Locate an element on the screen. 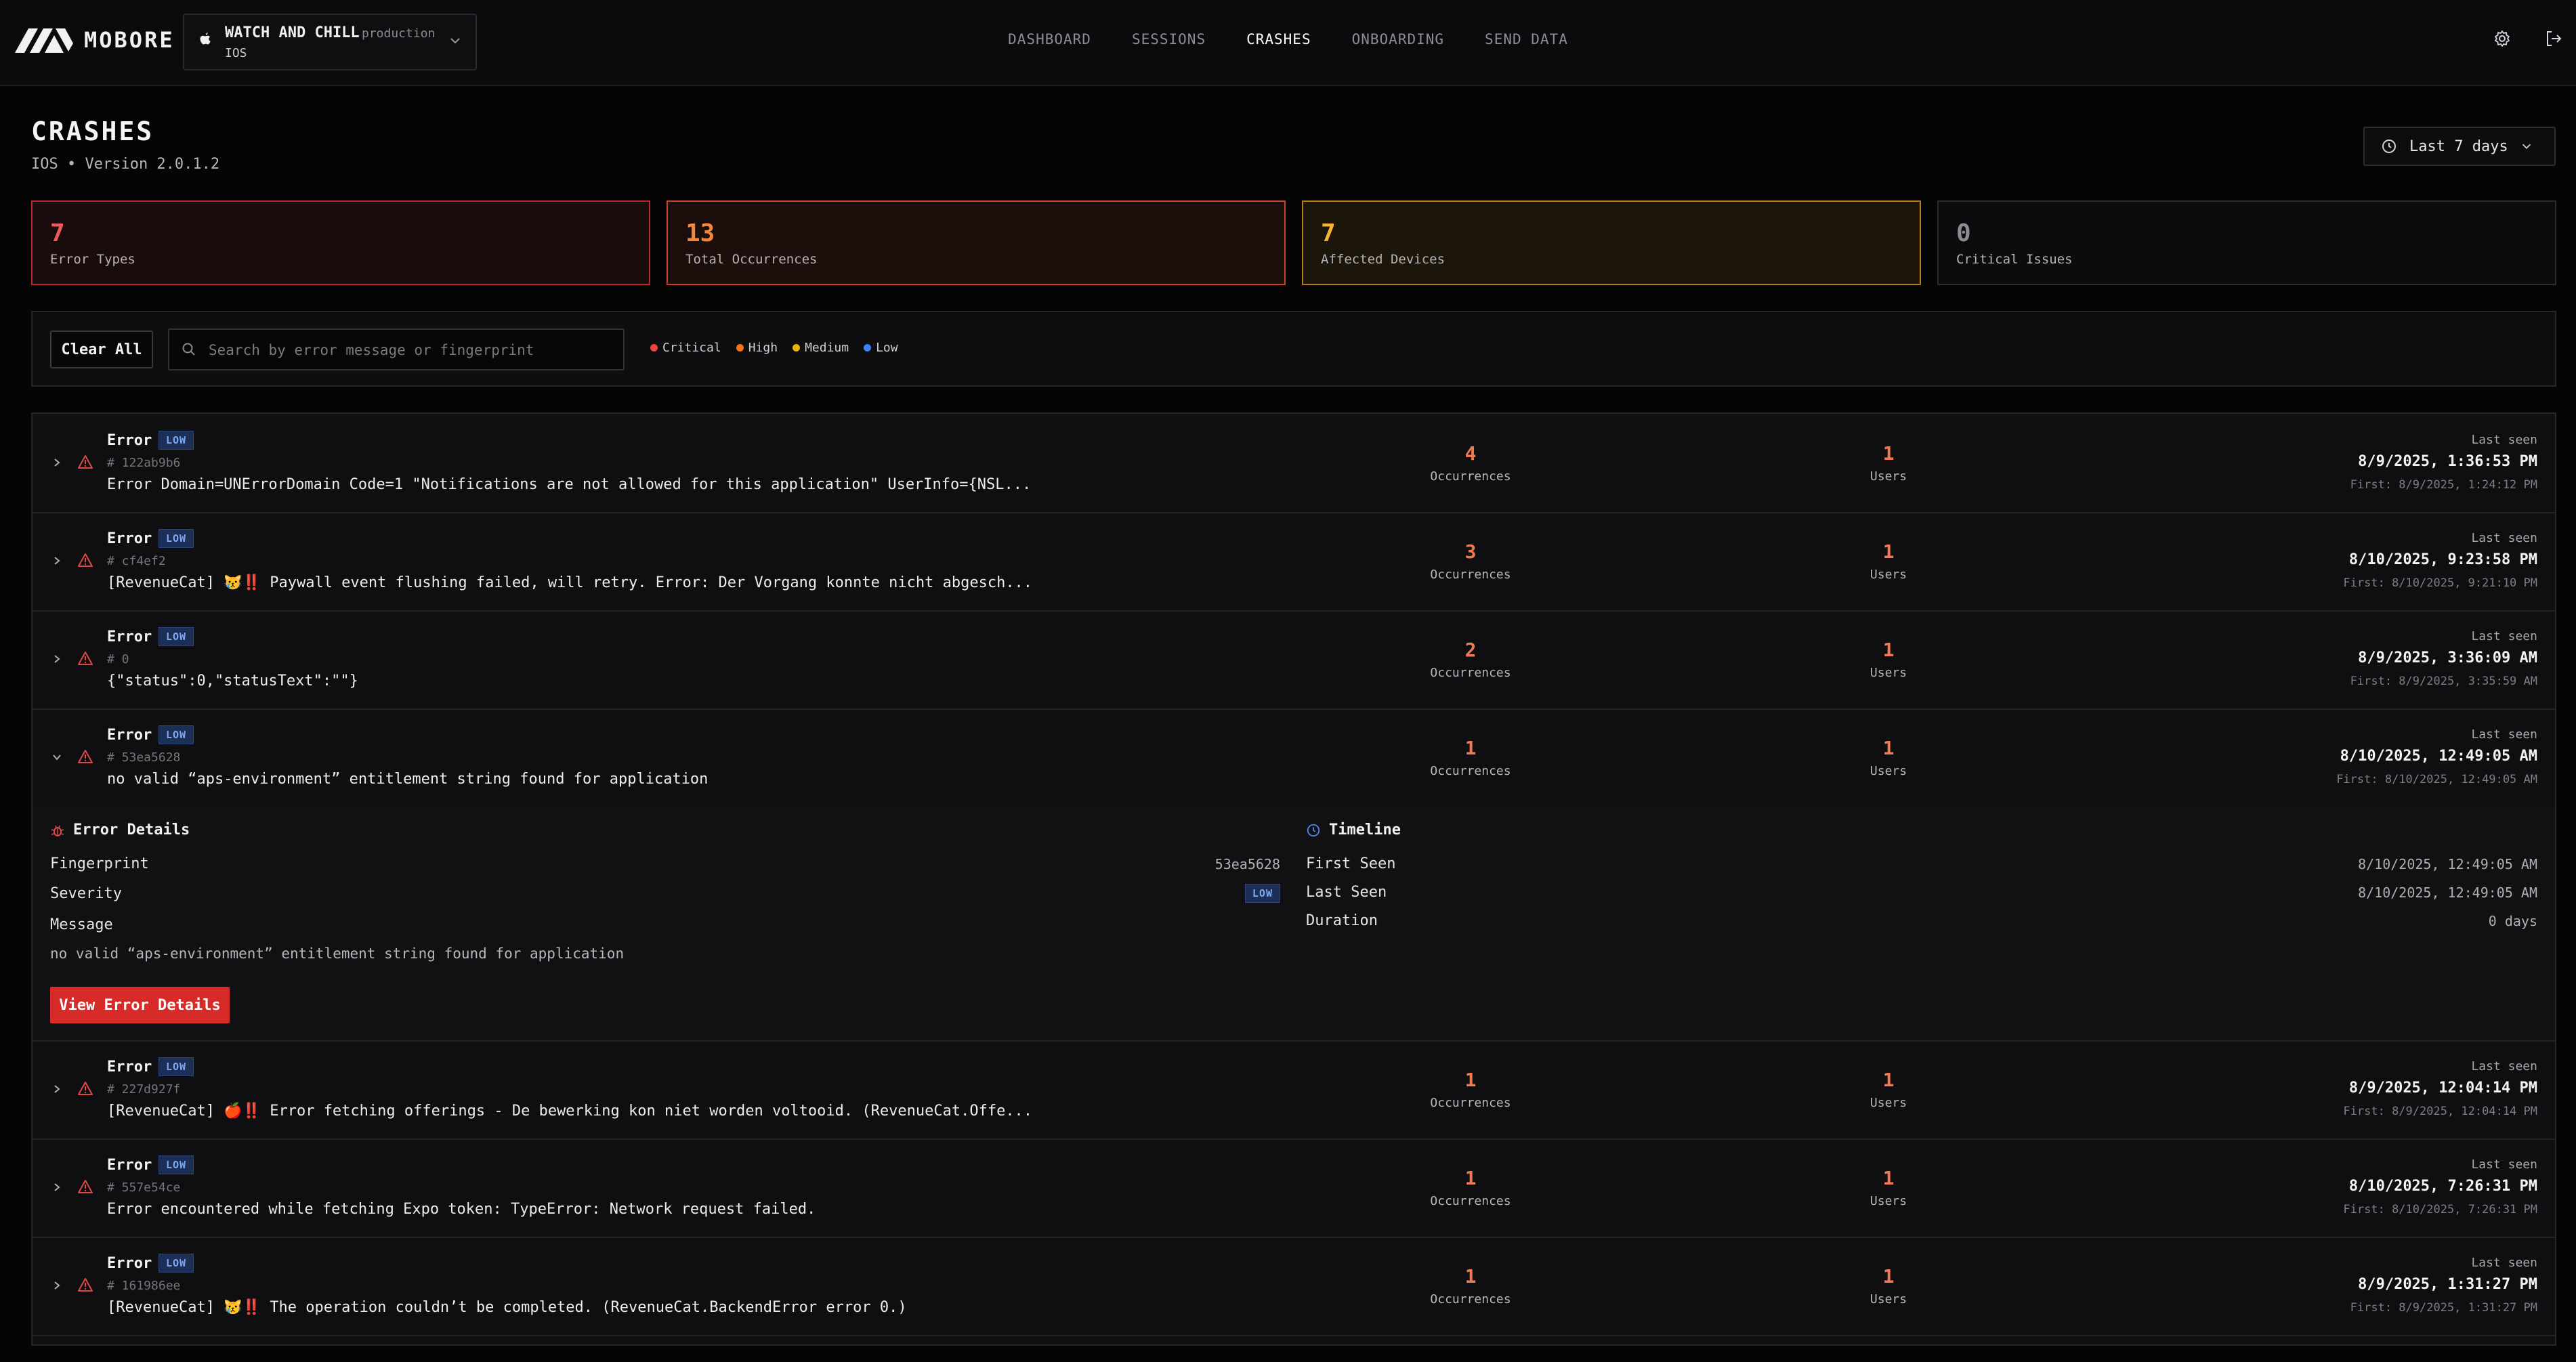 The height and width of the screenshot is (1362, 2576). message-label: Message is located at coordinates (81, 924).